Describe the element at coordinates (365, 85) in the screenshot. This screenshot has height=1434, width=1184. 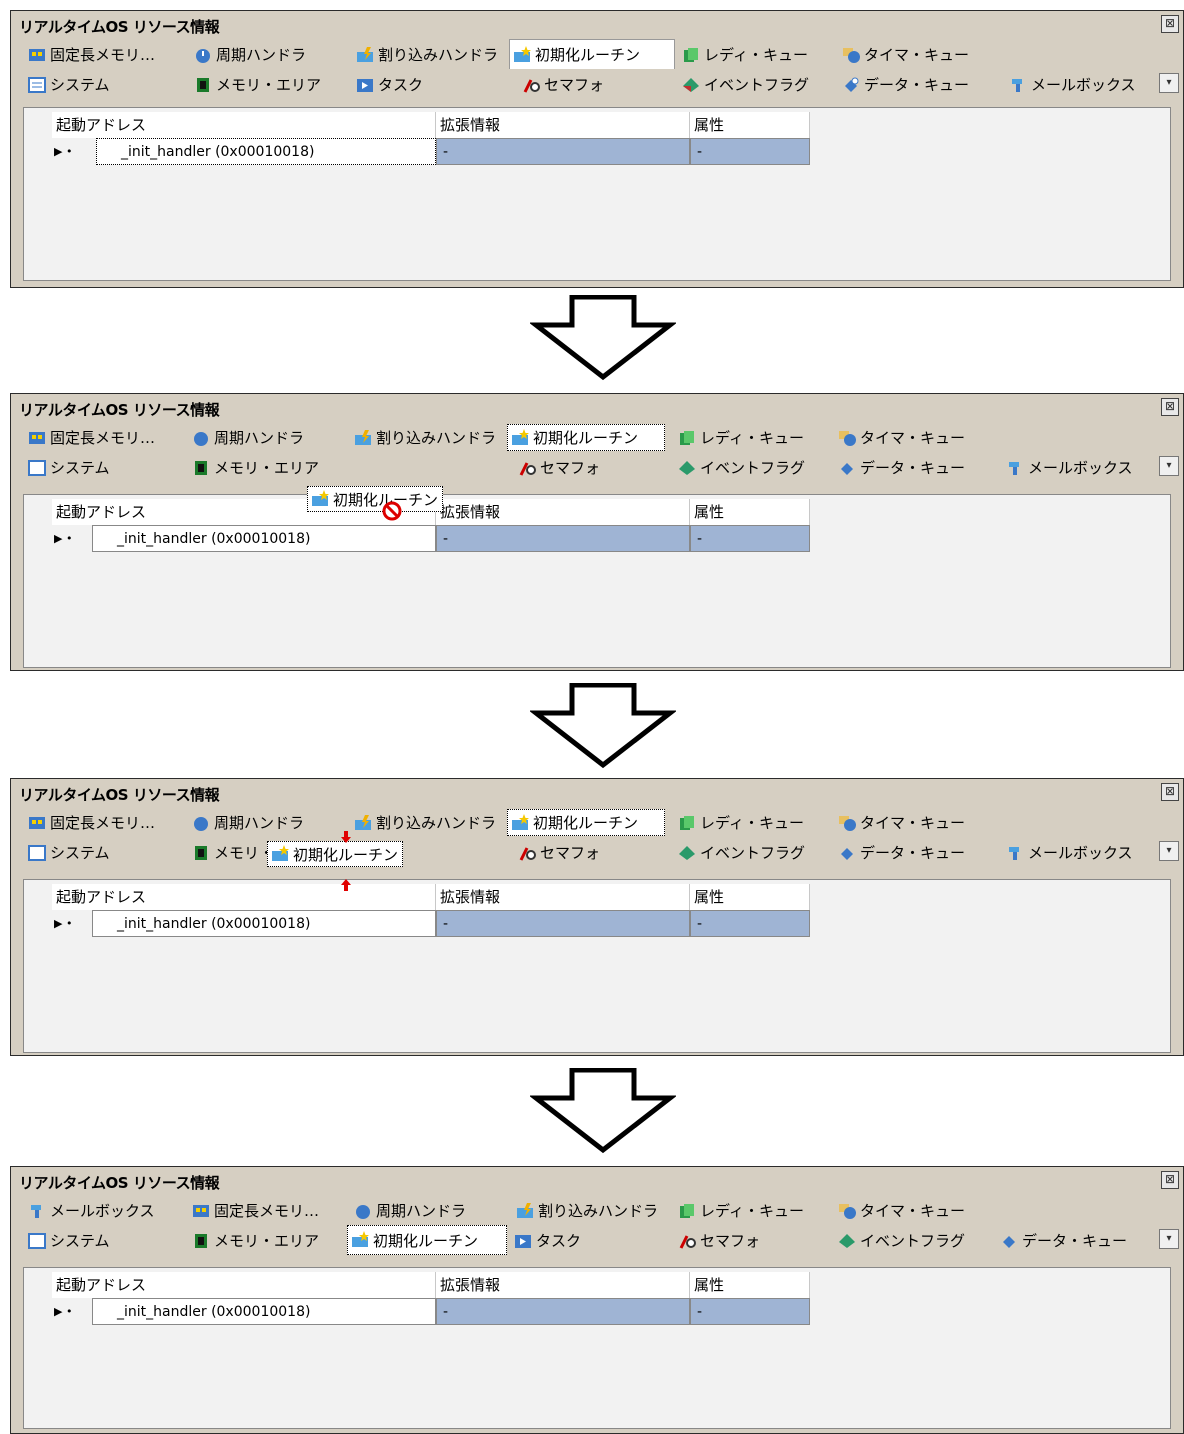
I see `task-icon` at that location.